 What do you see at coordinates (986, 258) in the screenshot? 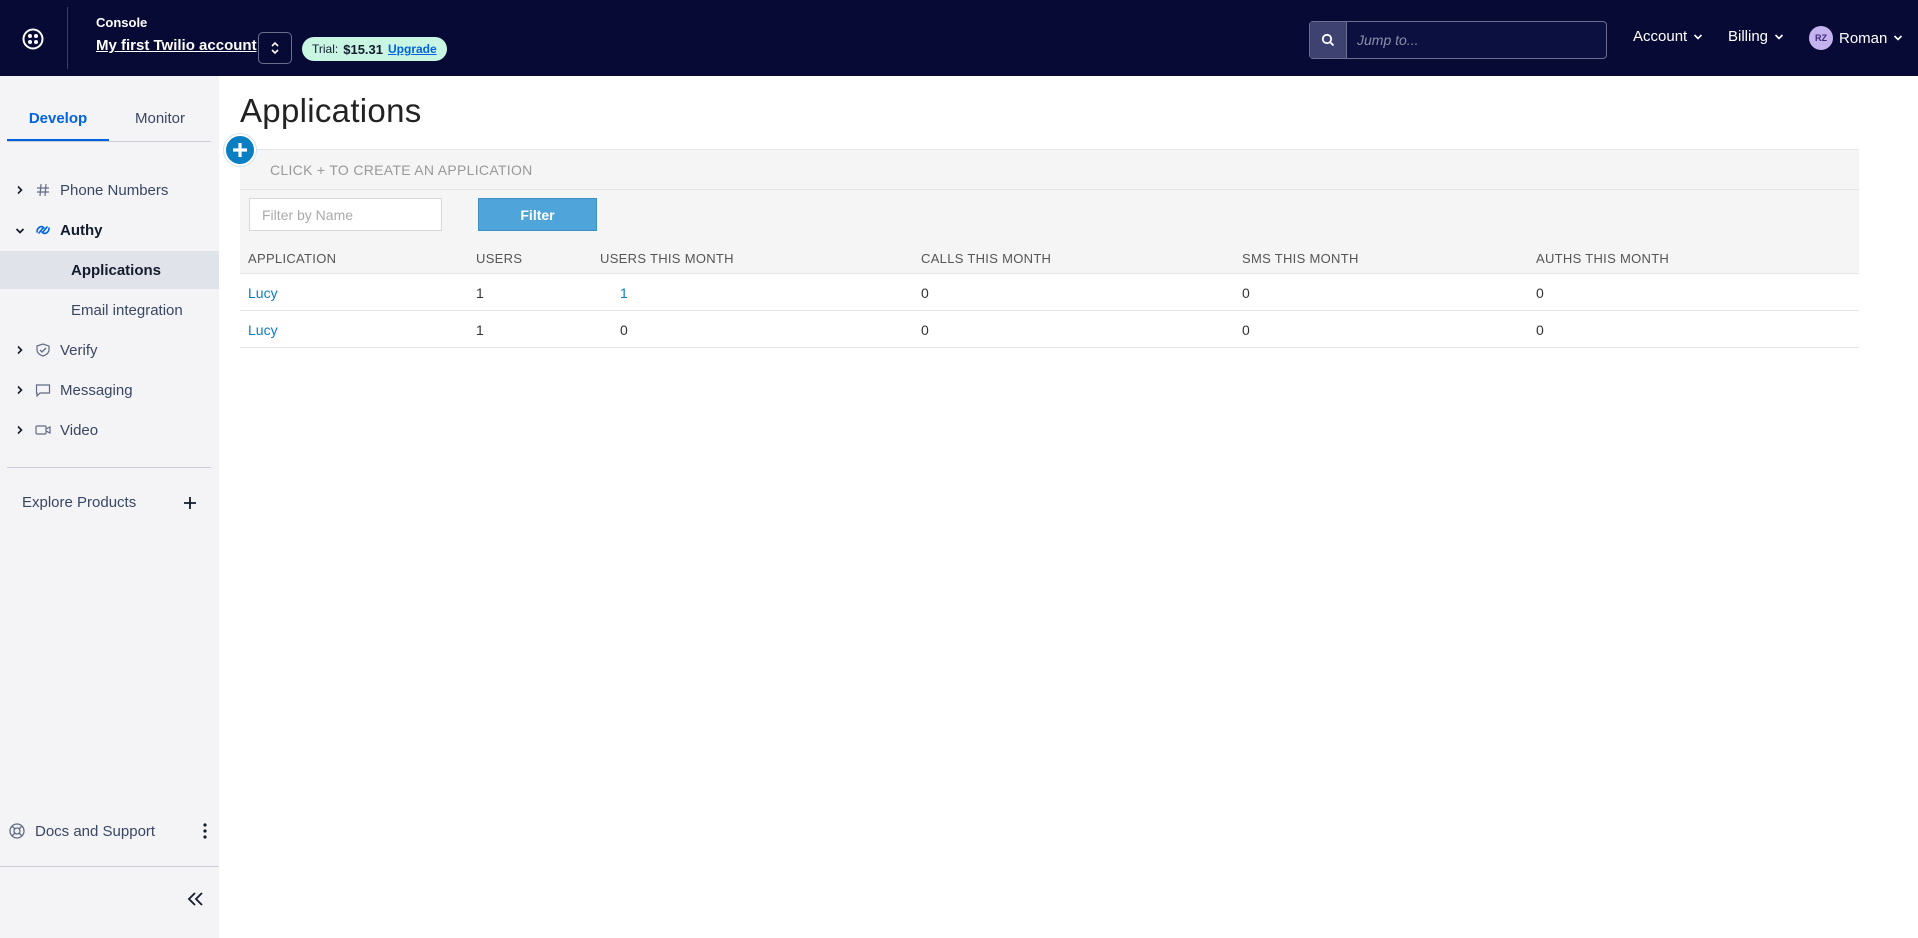
I see `column-header: CALLS THIS MONTH` at bounding box center [986, 258].